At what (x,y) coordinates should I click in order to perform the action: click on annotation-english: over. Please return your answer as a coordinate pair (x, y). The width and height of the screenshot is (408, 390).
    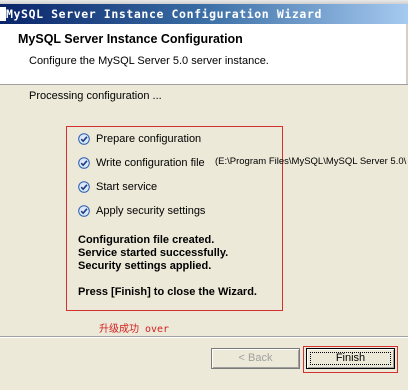
    Looking at the image, I should click on (157, 329).